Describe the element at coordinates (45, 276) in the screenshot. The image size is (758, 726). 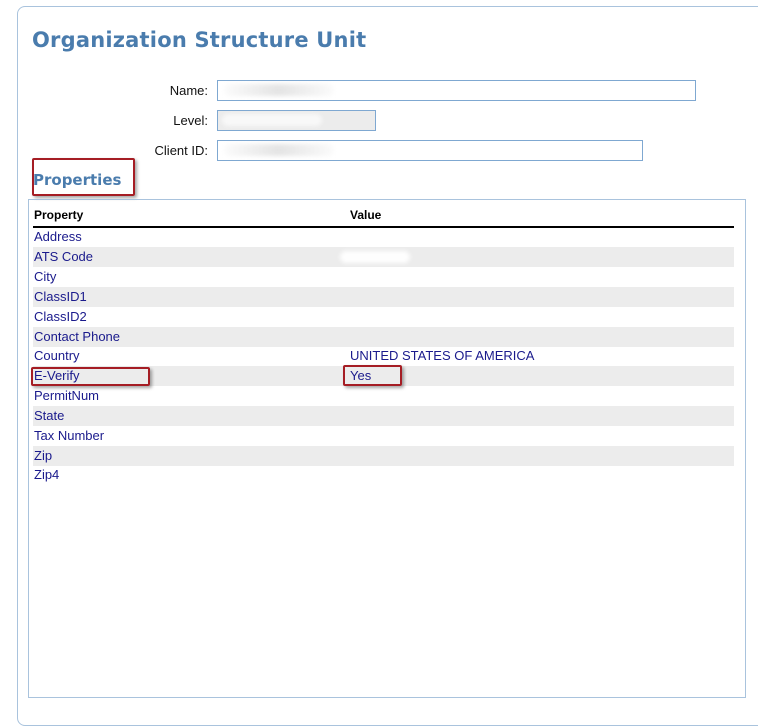
I see `property-cell: City` at that location.